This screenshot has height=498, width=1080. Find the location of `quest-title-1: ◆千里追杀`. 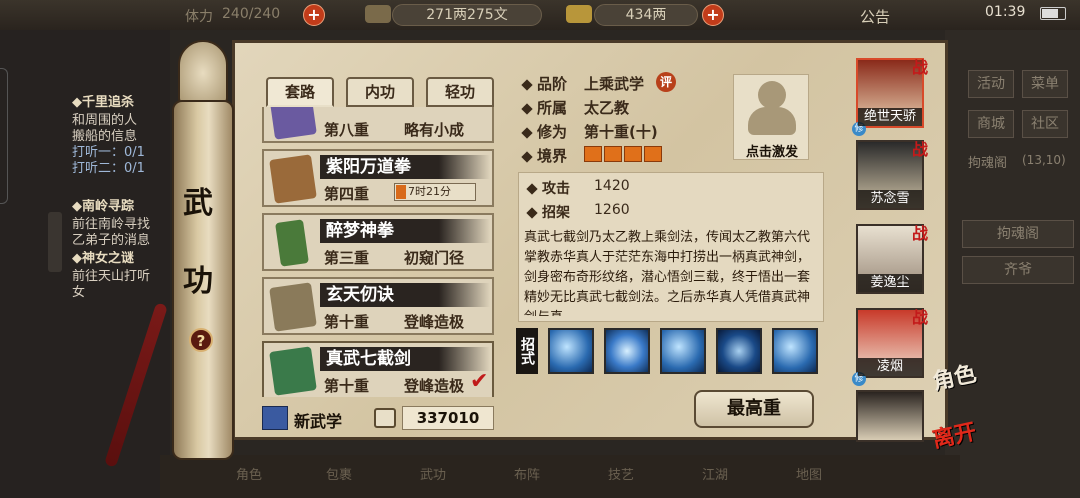

quest-title-1: ◆千里追杀 is located at coordinates (119, 103).